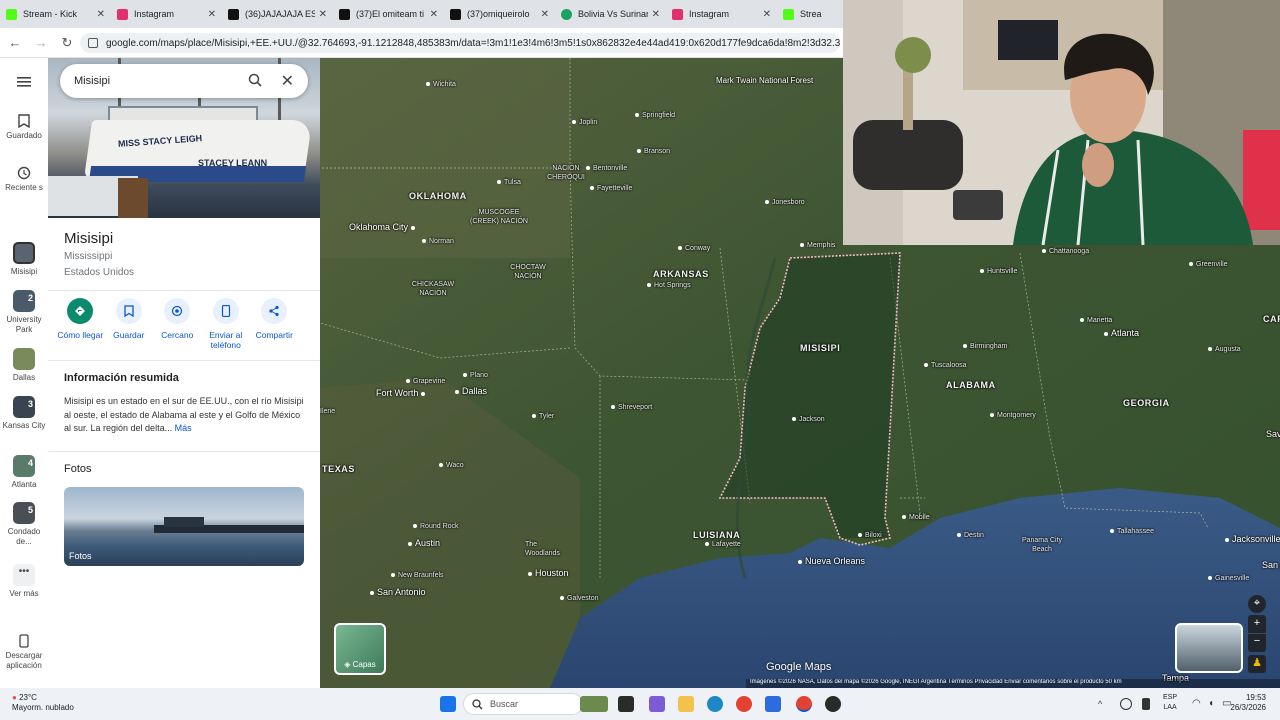  What do you see at coordinates (122, 14) in the screenshot?
I see `instagram-icon` at bounding box center [122, 14].